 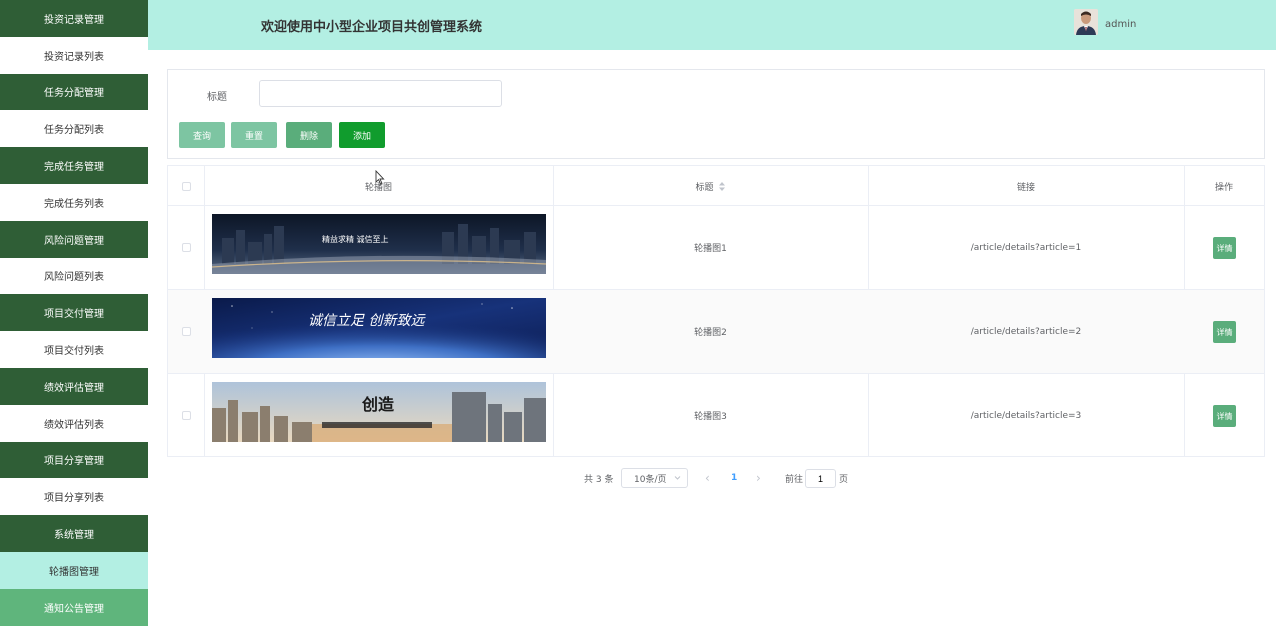 What do you see at coordinates (367, 321) in the screenshot?
I see `banner-text: 诚信立足 创新致远` at bounding box center [367, 321].